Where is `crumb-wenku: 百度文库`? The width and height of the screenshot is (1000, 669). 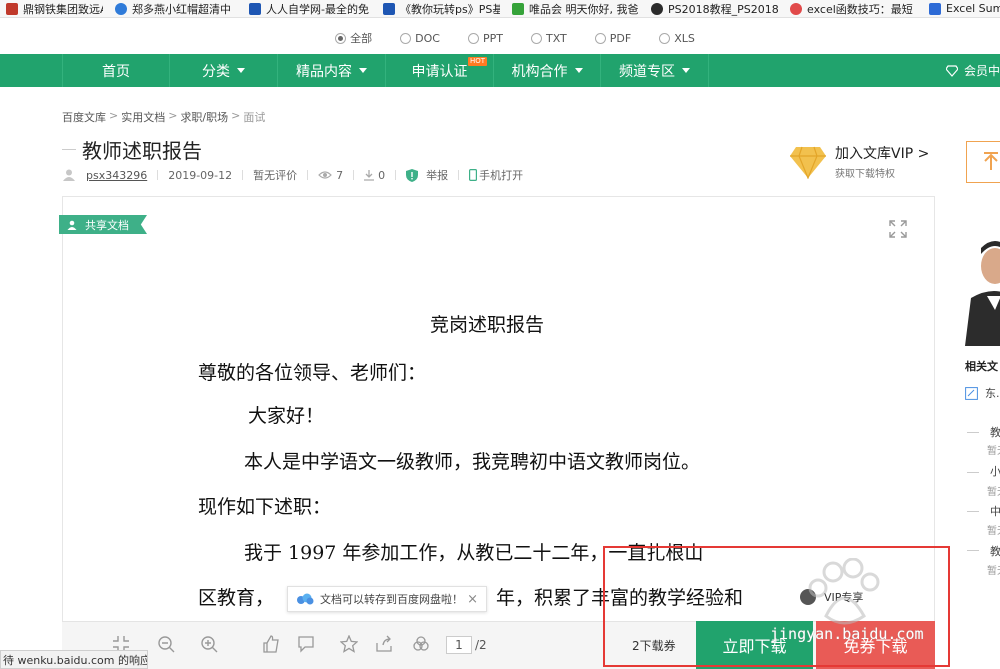
crumb-wenku: 百度文库 is located at coordinates (84, 117).